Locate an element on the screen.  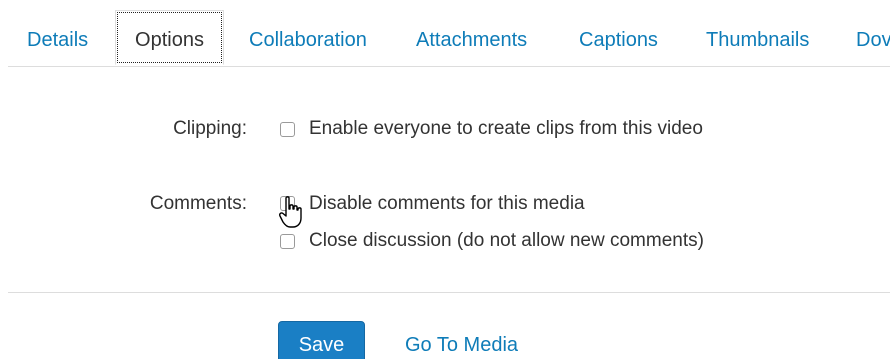
tab-download: Dov is located at coordinates (873, 40).